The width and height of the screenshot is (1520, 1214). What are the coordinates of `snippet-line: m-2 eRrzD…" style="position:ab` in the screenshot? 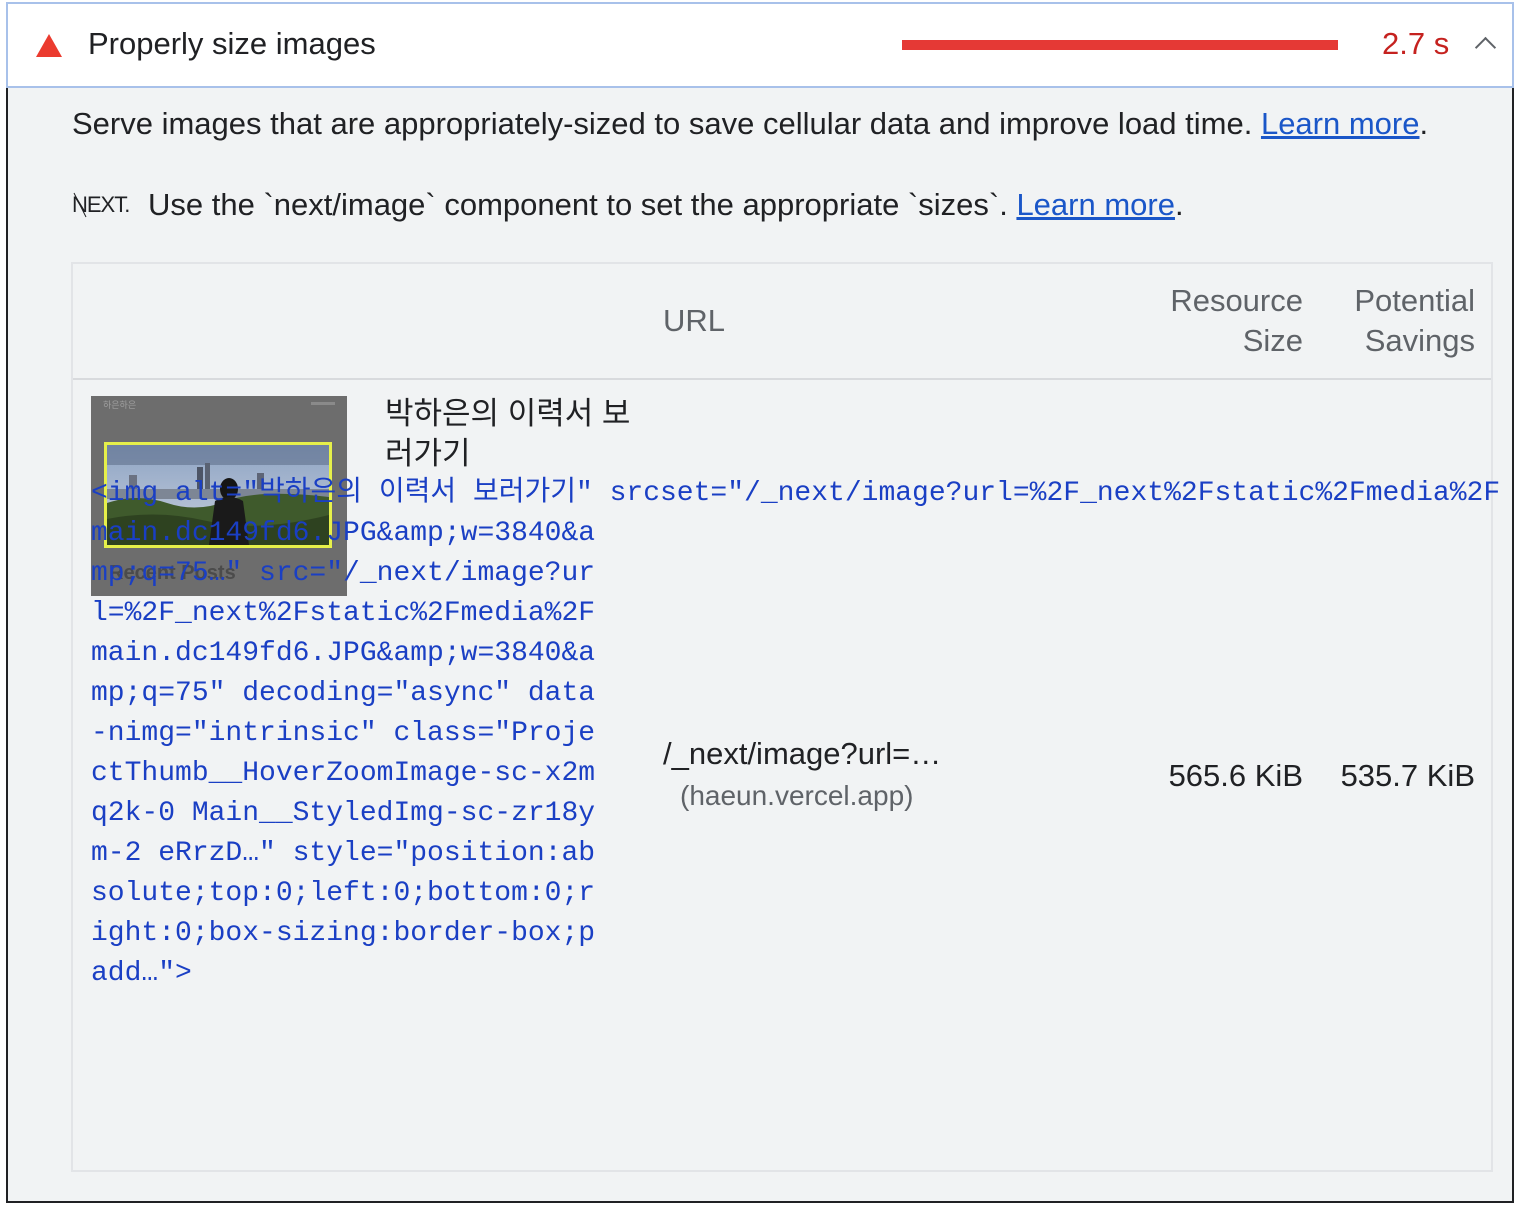 It's located at (343, 853).